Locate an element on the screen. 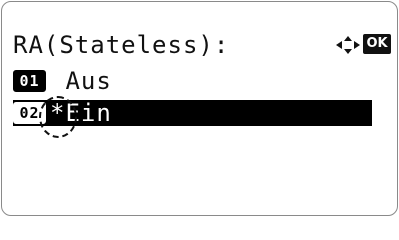  screen-title: RA(Stateless): is located at coordinates (121, 45).